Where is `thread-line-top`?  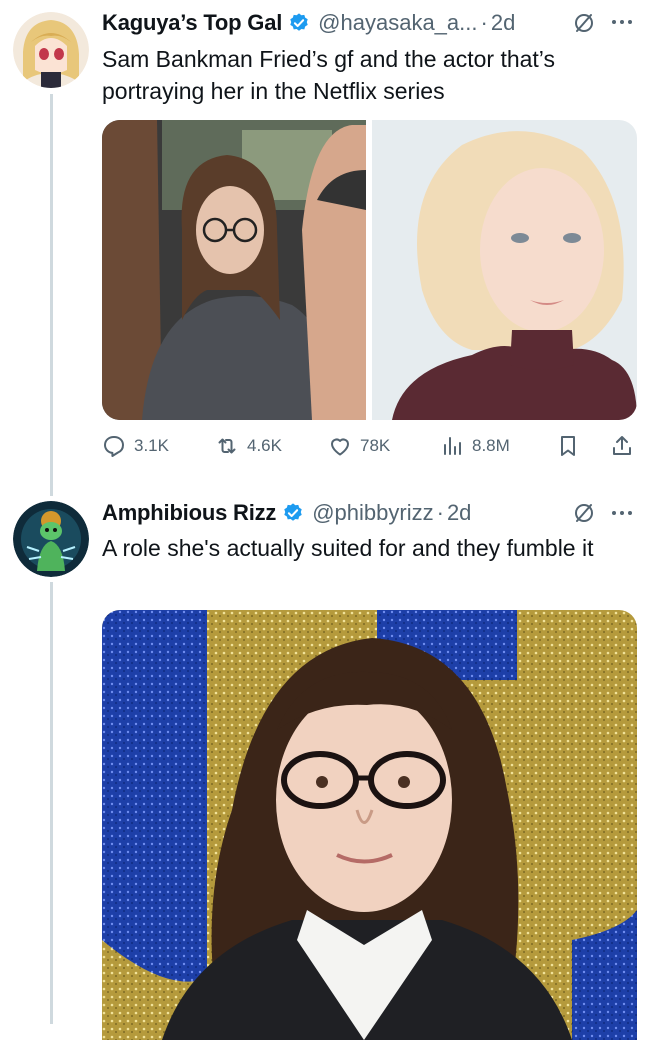
thread-line-top is located at coordinates (51, 295).